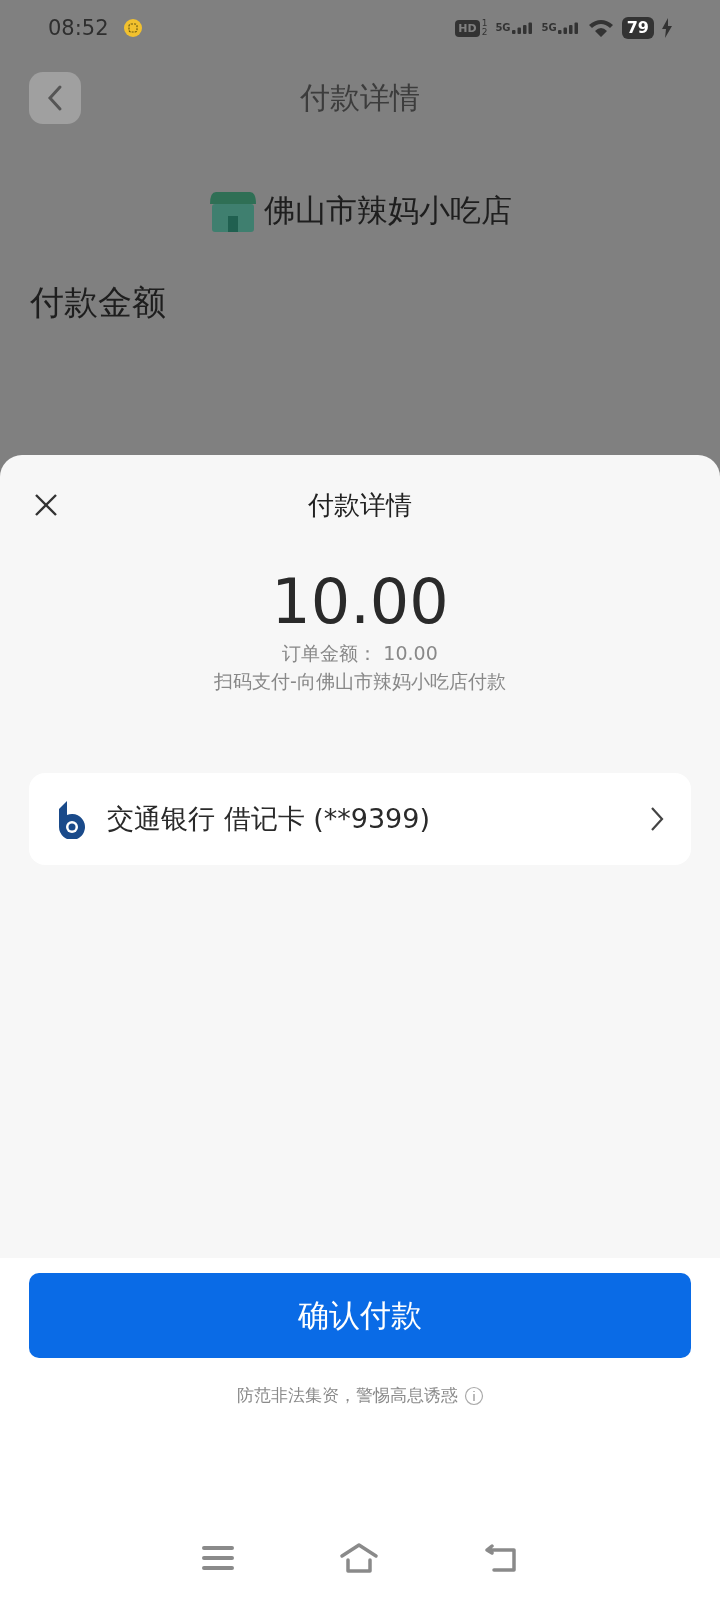  I want to click on info-icon, so click(473, 1395).